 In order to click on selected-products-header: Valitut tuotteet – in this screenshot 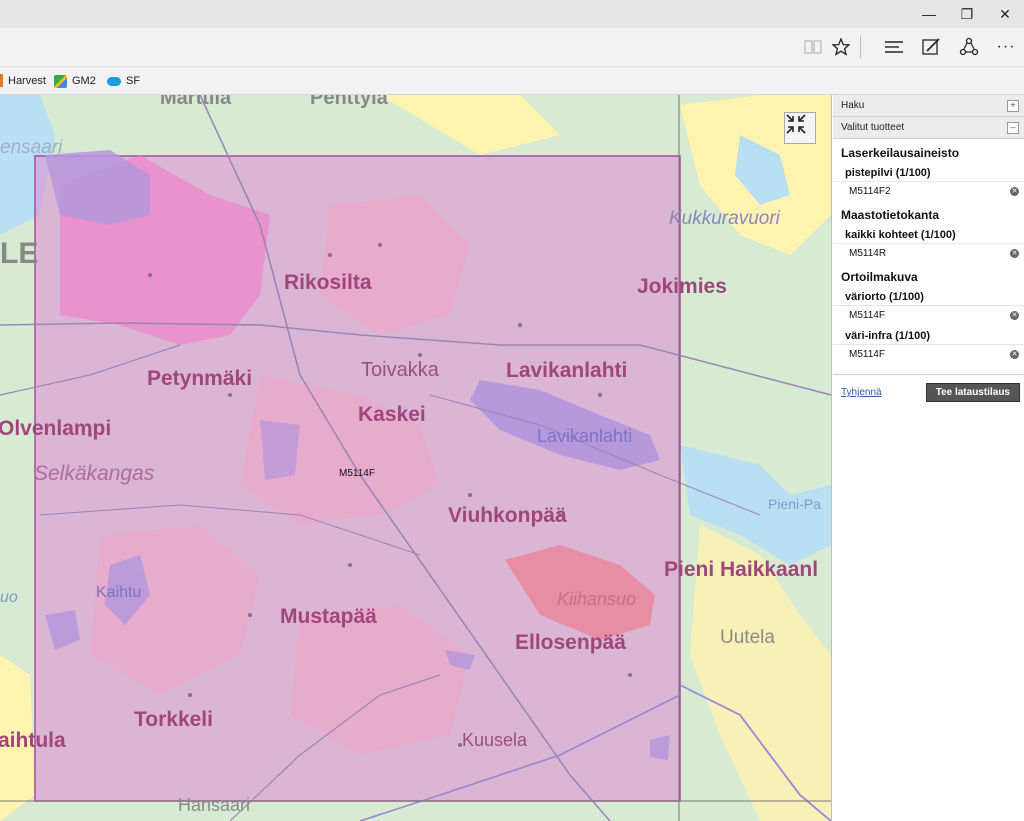, I will do `click(928, 128)`.